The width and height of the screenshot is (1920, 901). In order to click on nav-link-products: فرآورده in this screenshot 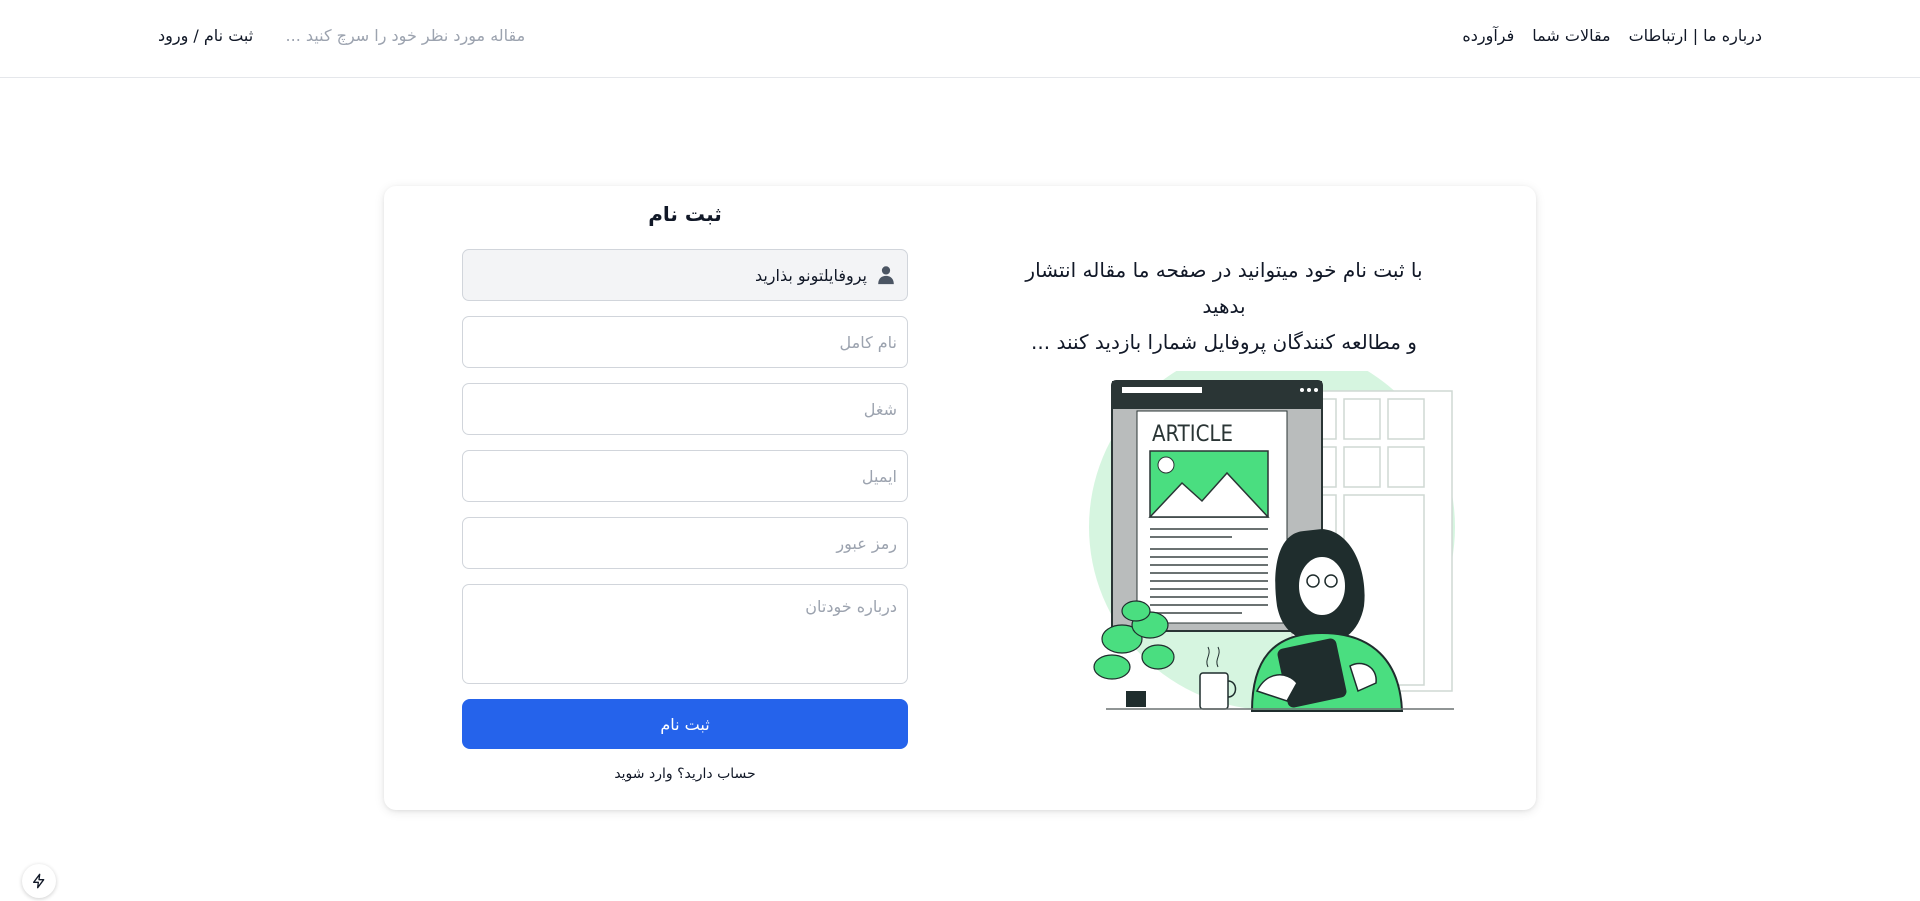, I will do `click(1488, 35)`.